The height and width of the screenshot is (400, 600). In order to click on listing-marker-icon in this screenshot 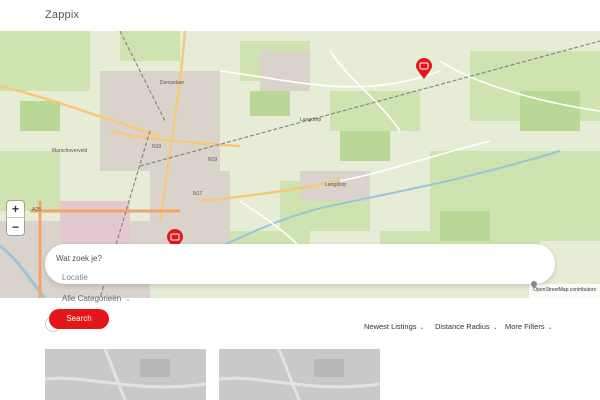, I will do `click(424, 69)`.